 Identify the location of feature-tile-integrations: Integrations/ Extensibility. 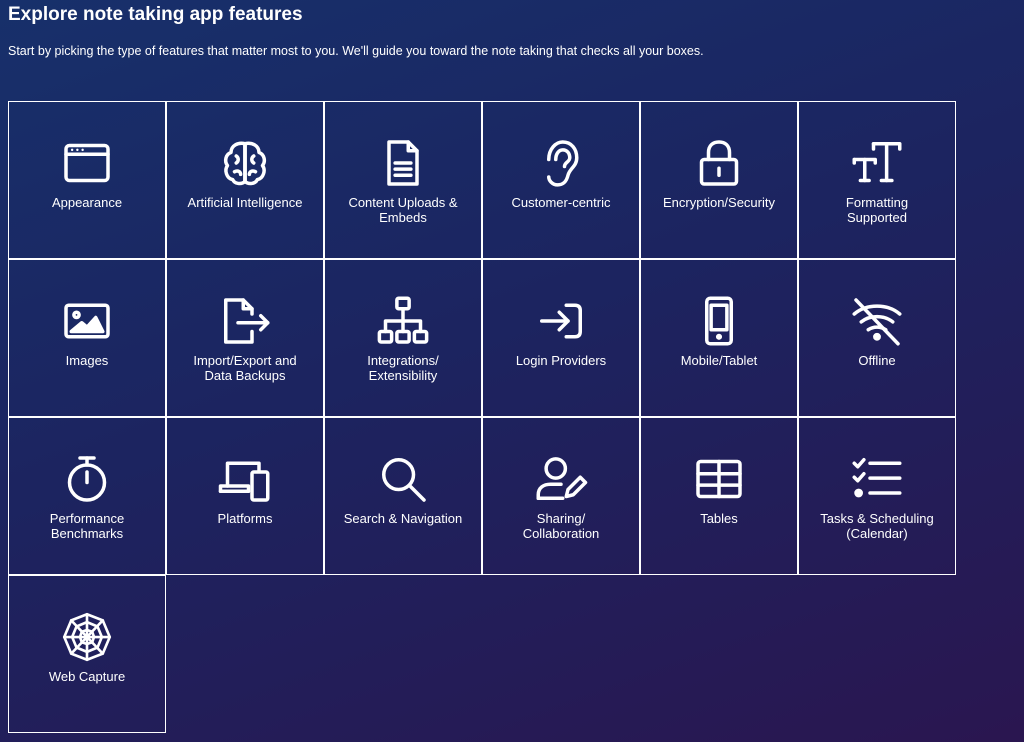
(403, 338).